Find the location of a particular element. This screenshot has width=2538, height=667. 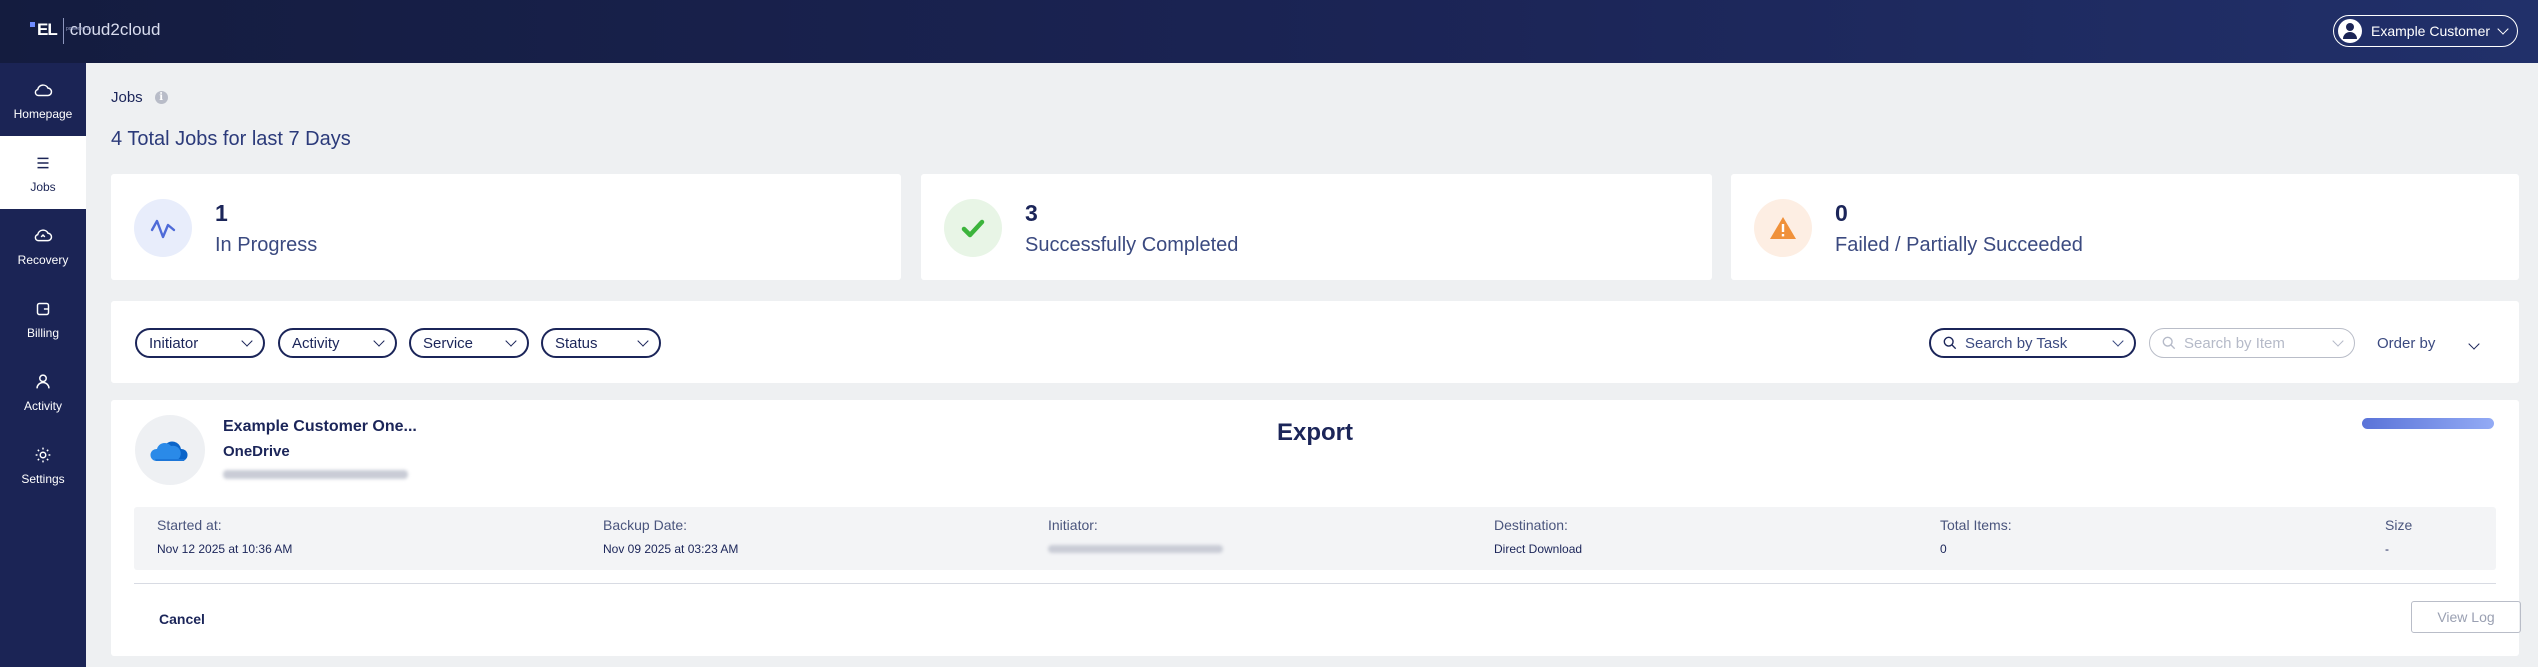

view-log-button: View Log is located at coordinates (2466, 617).